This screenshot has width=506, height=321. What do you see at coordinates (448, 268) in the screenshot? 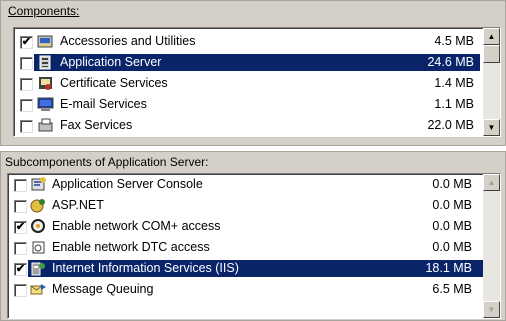
I see `subcomponent-size: 18.1 MB` at bounding box center [448, 268].